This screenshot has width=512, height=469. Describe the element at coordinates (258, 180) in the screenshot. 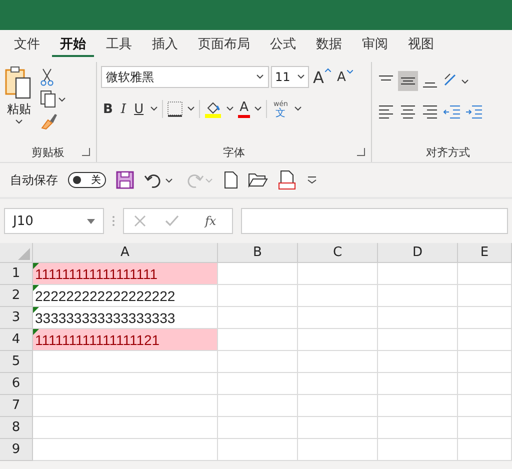

I see `open-folder-icon` at that location.